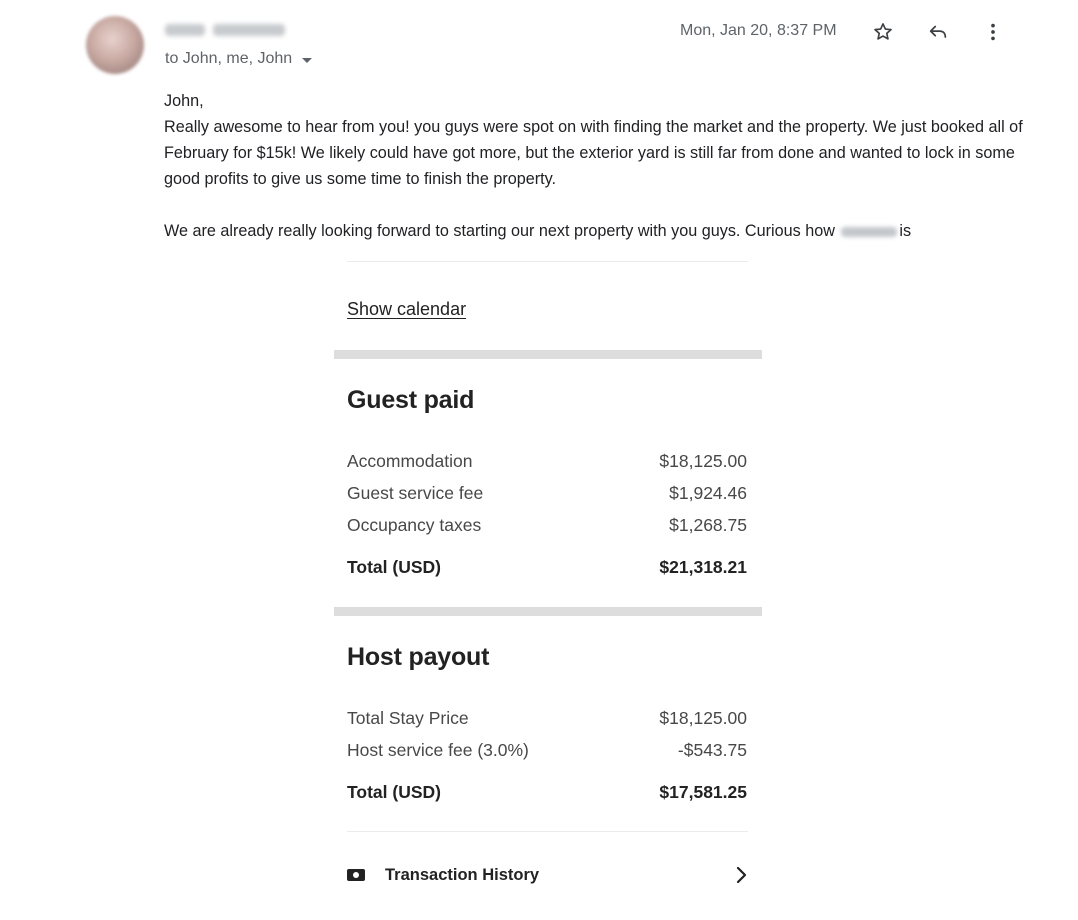 Image resolution: width=1078 pixels, height=920 pixels. I want to click on sender-name-redacted, so click(225, 30).